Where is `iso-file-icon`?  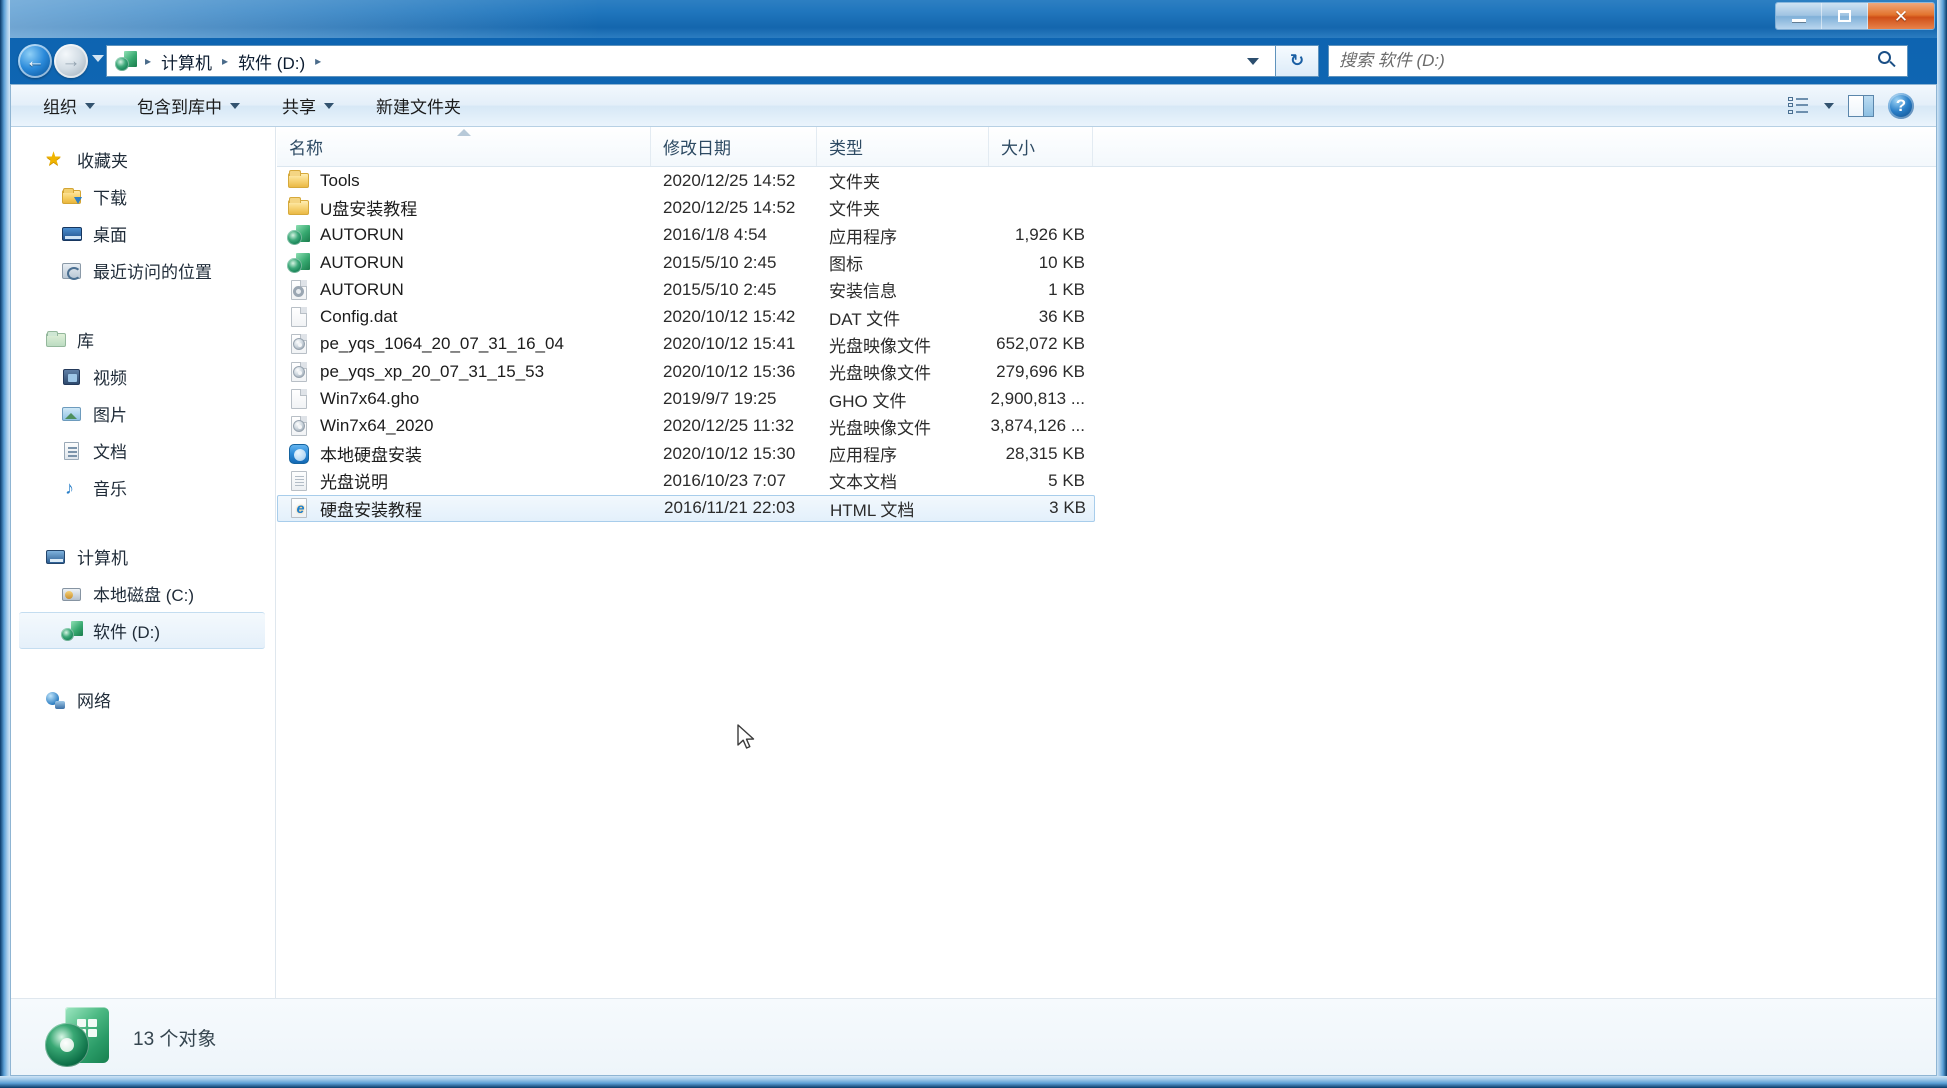
iso-file-icon is located at coordinates (299, 426).